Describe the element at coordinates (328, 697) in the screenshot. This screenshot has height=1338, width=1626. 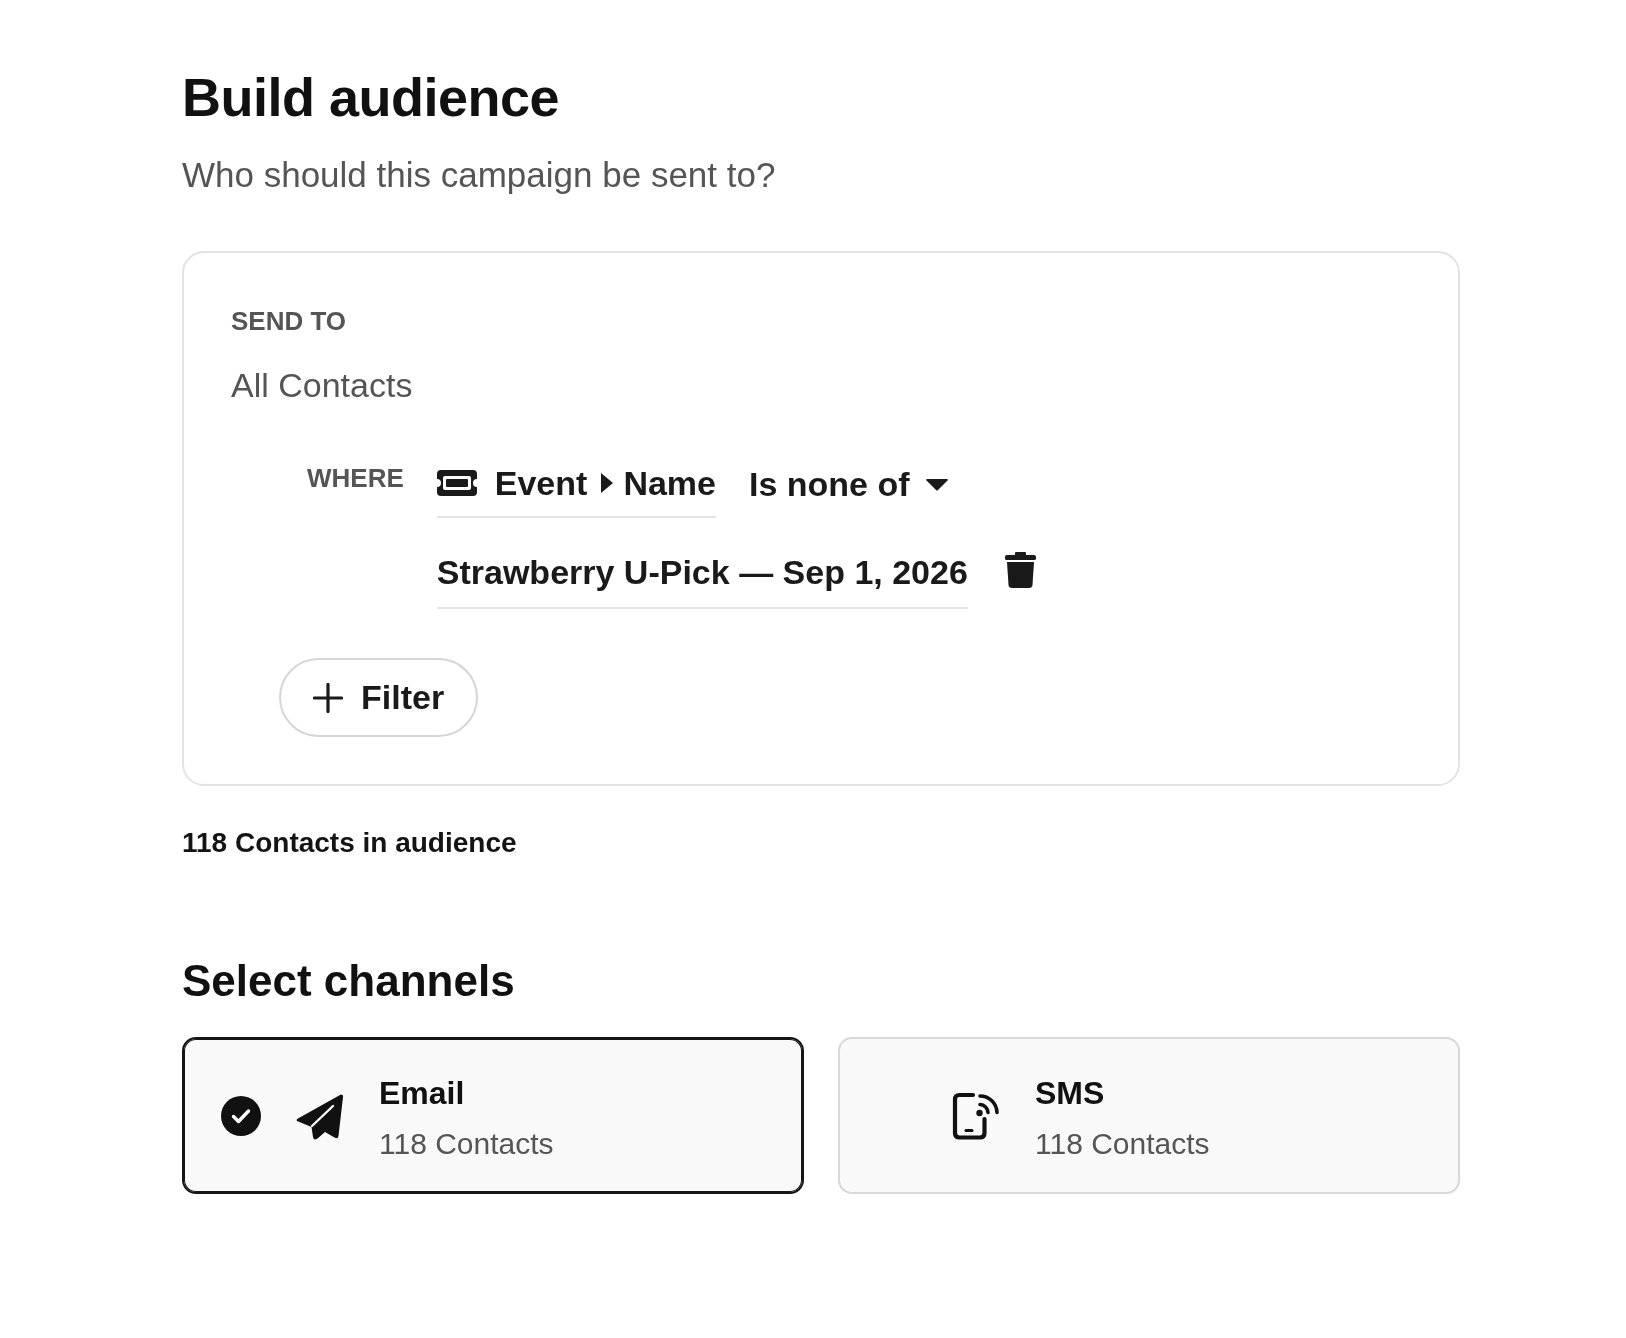
I see `plus-icon` at that location.